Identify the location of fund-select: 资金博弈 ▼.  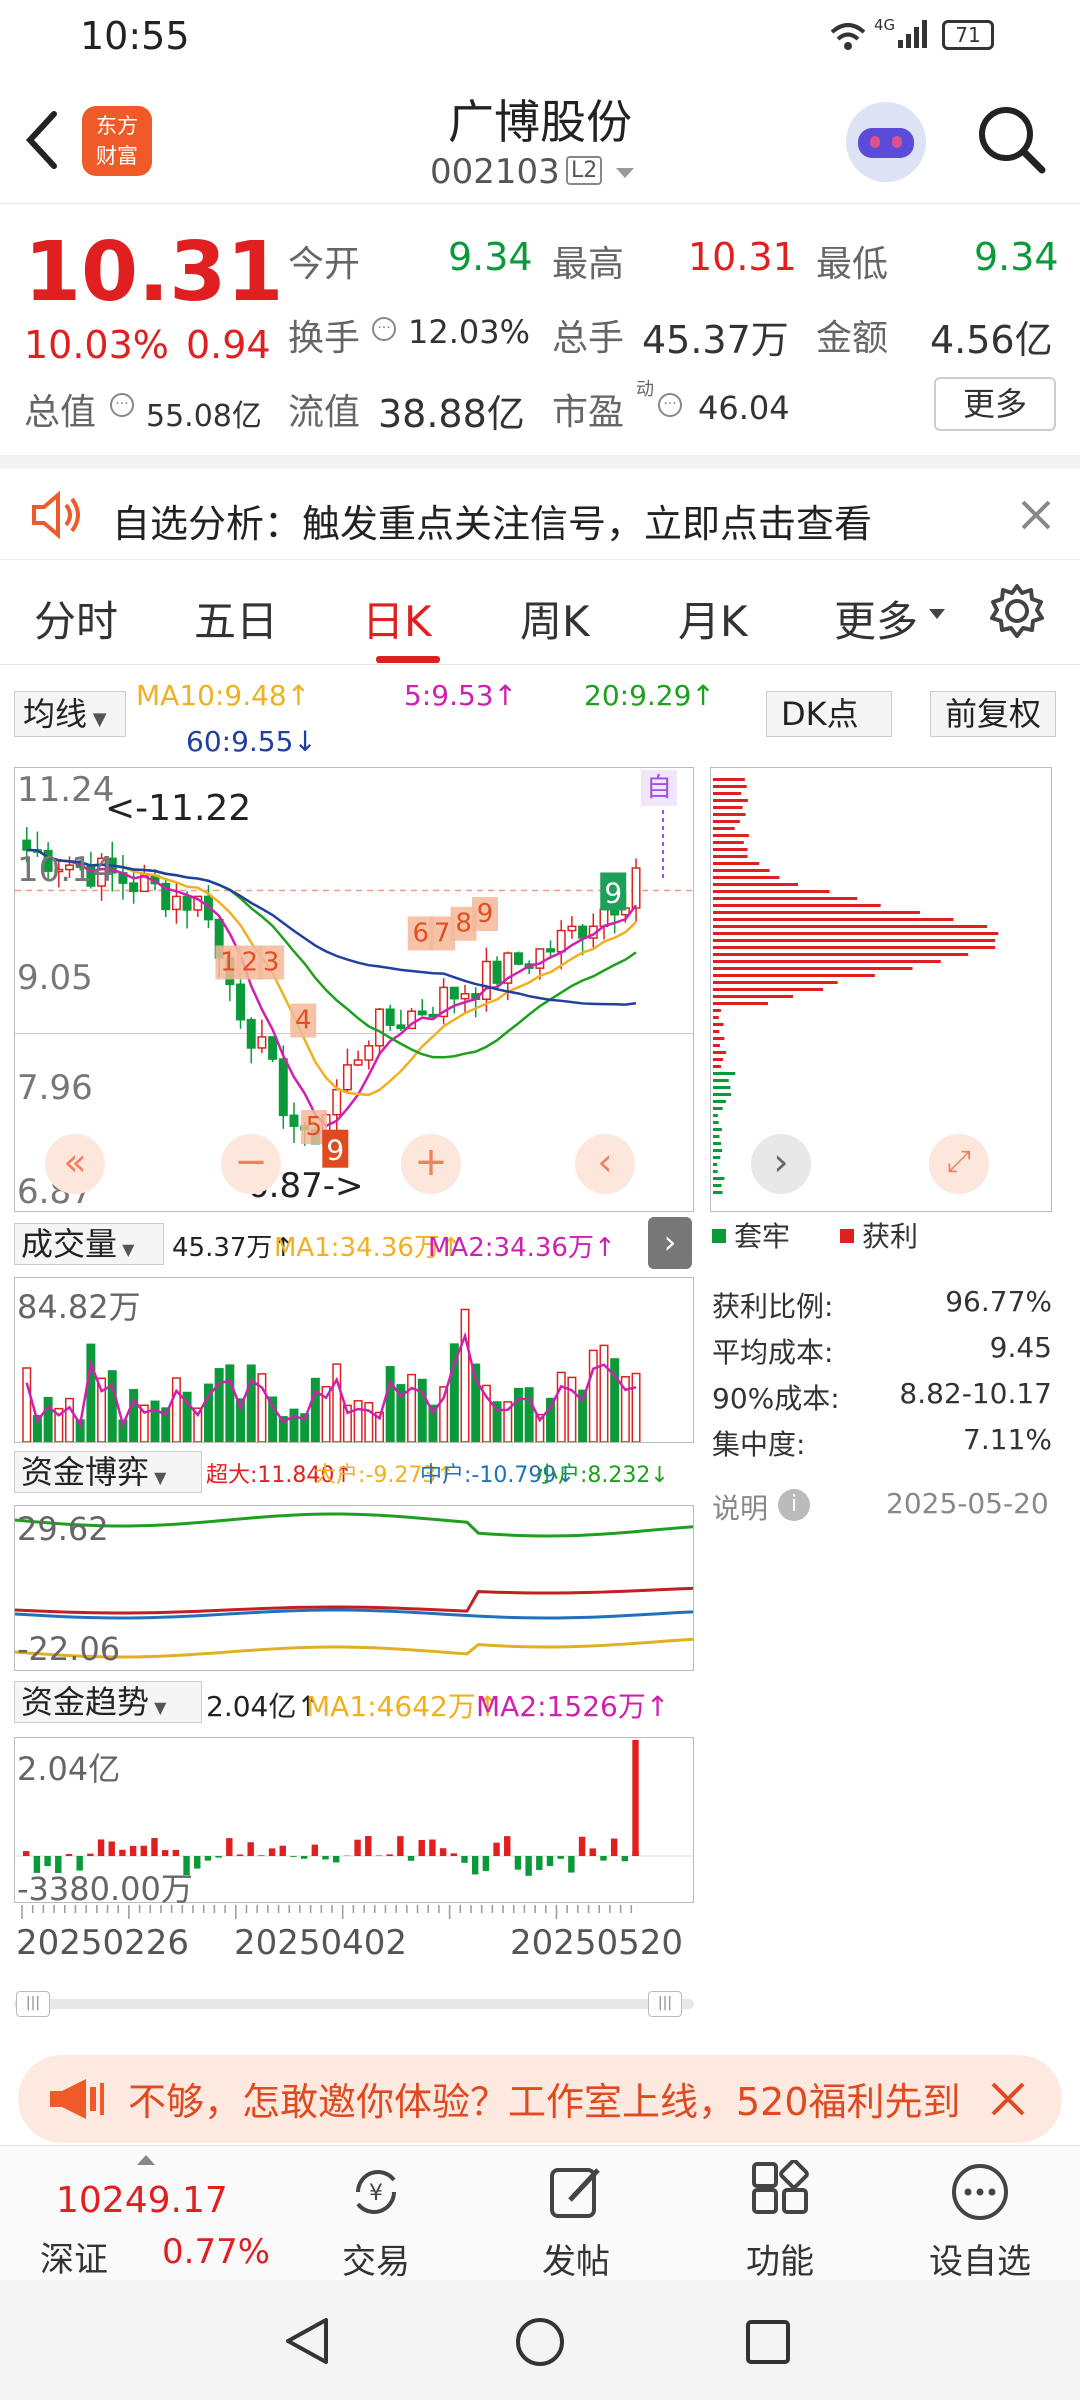
(108, 1472).